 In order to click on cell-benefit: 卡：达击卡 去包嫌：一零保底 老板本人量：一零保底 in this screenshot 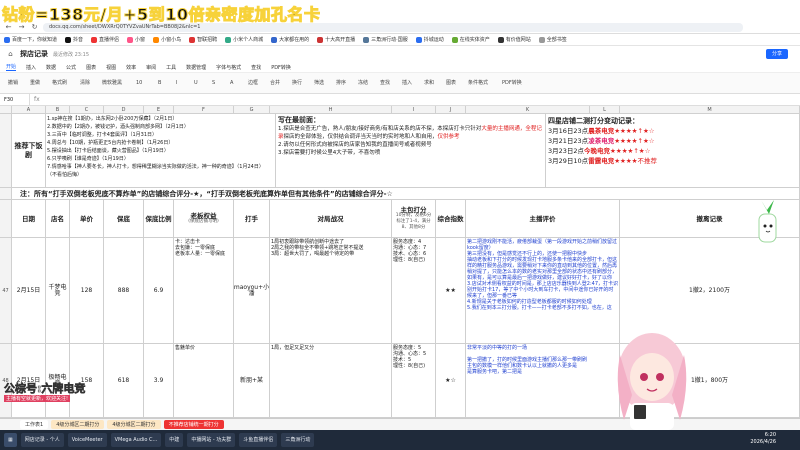, I will do `click(204, 291)`.